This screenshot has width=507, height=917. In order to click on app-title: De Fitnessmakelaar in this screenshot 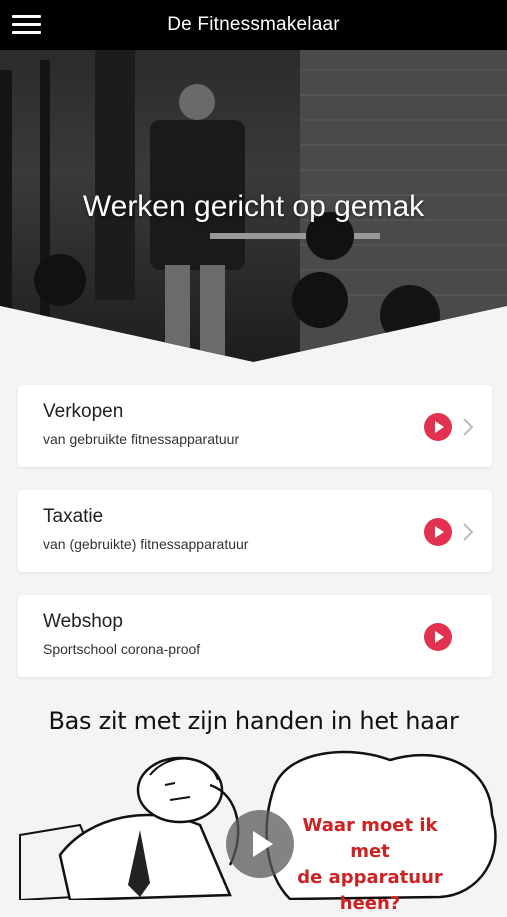, I will do `click(253, 24)`.